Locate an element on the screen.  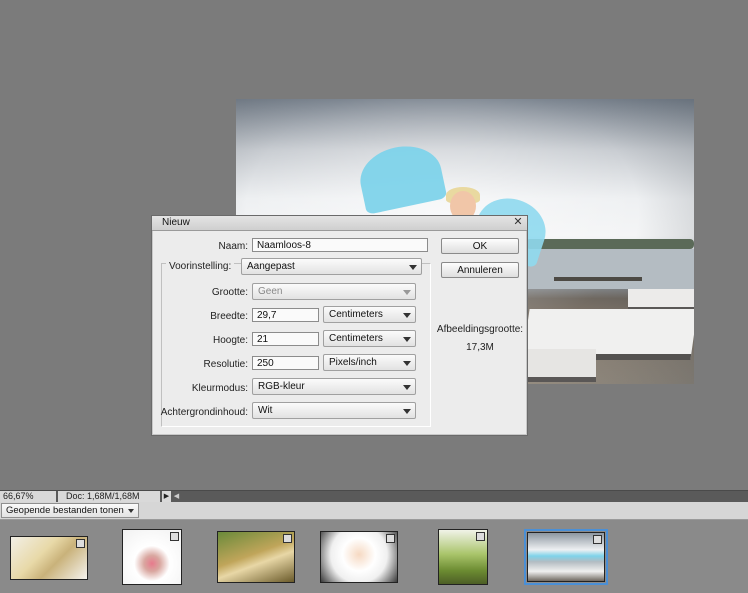
resolution-unit-select: Pixels/inch is located at coordinates (369, 362).